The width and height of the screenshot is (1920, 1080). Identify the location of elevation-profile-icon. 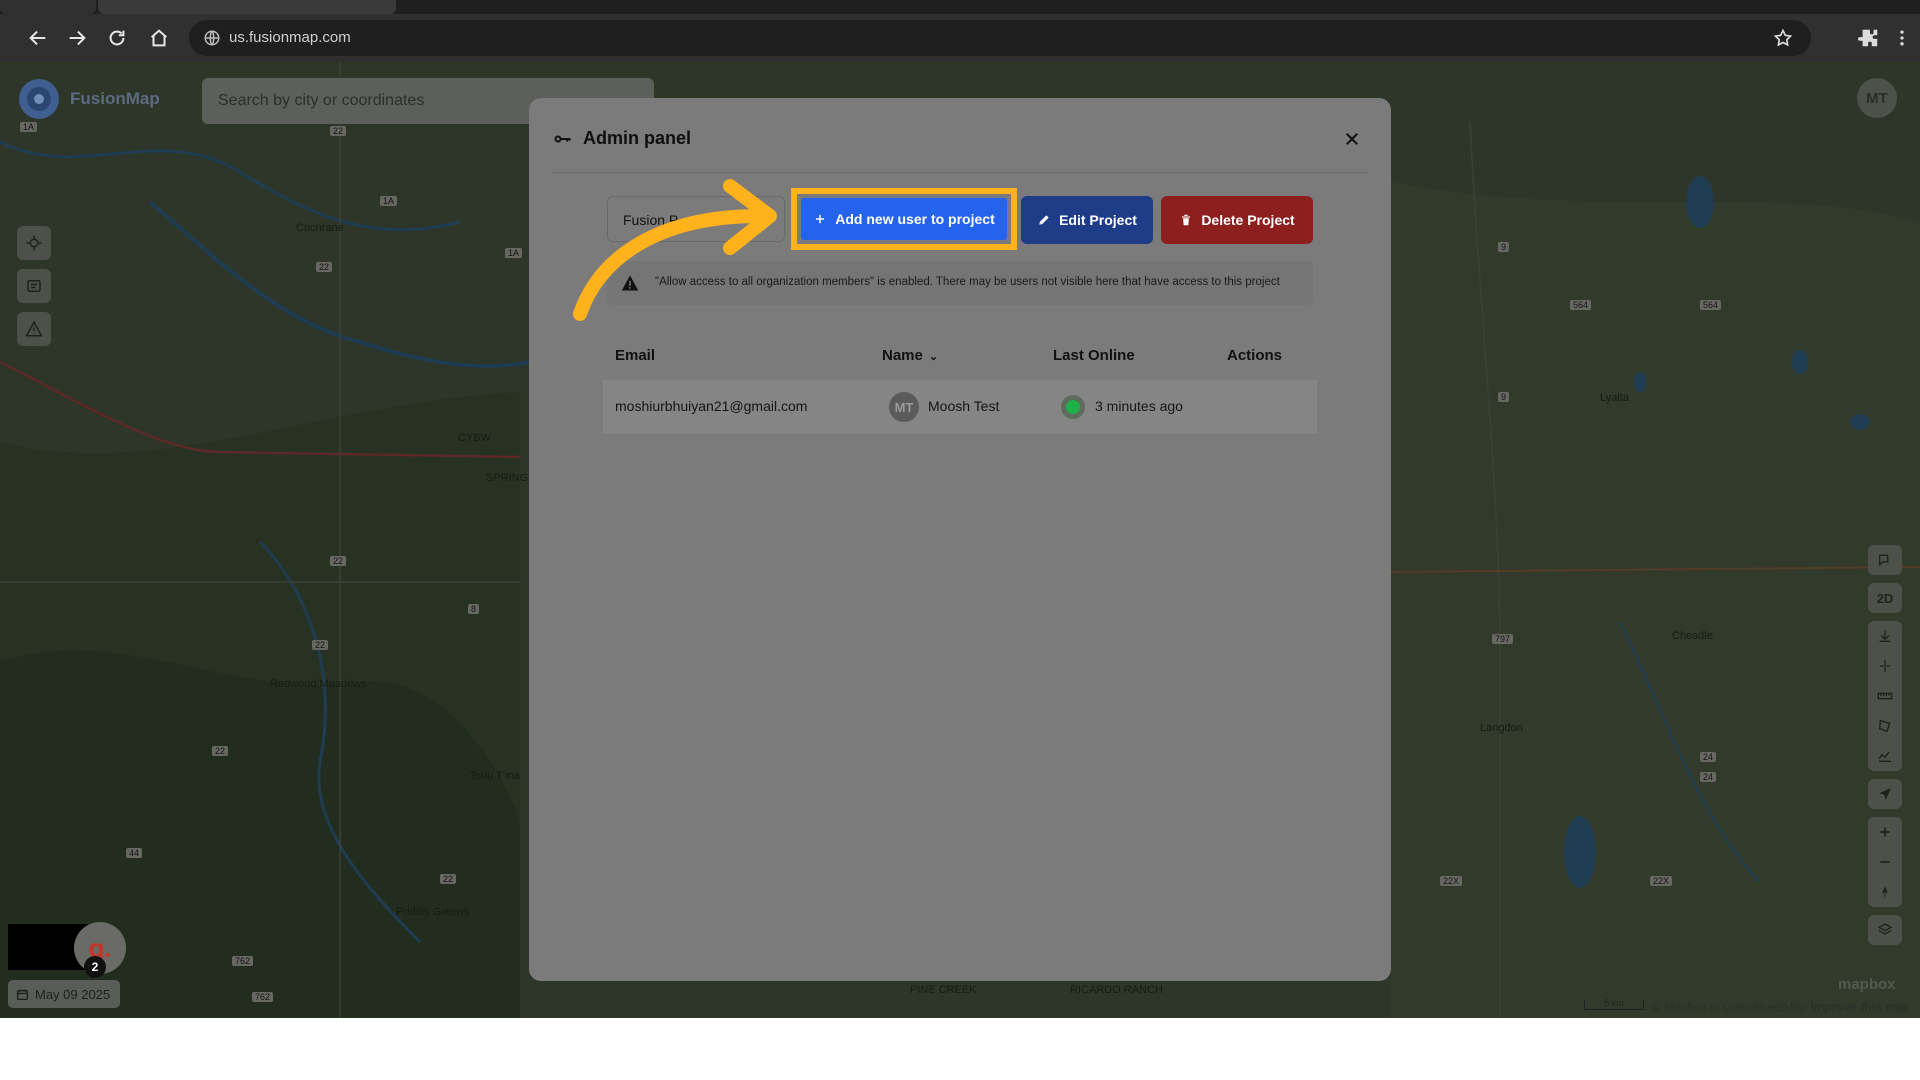
(1885, 756).